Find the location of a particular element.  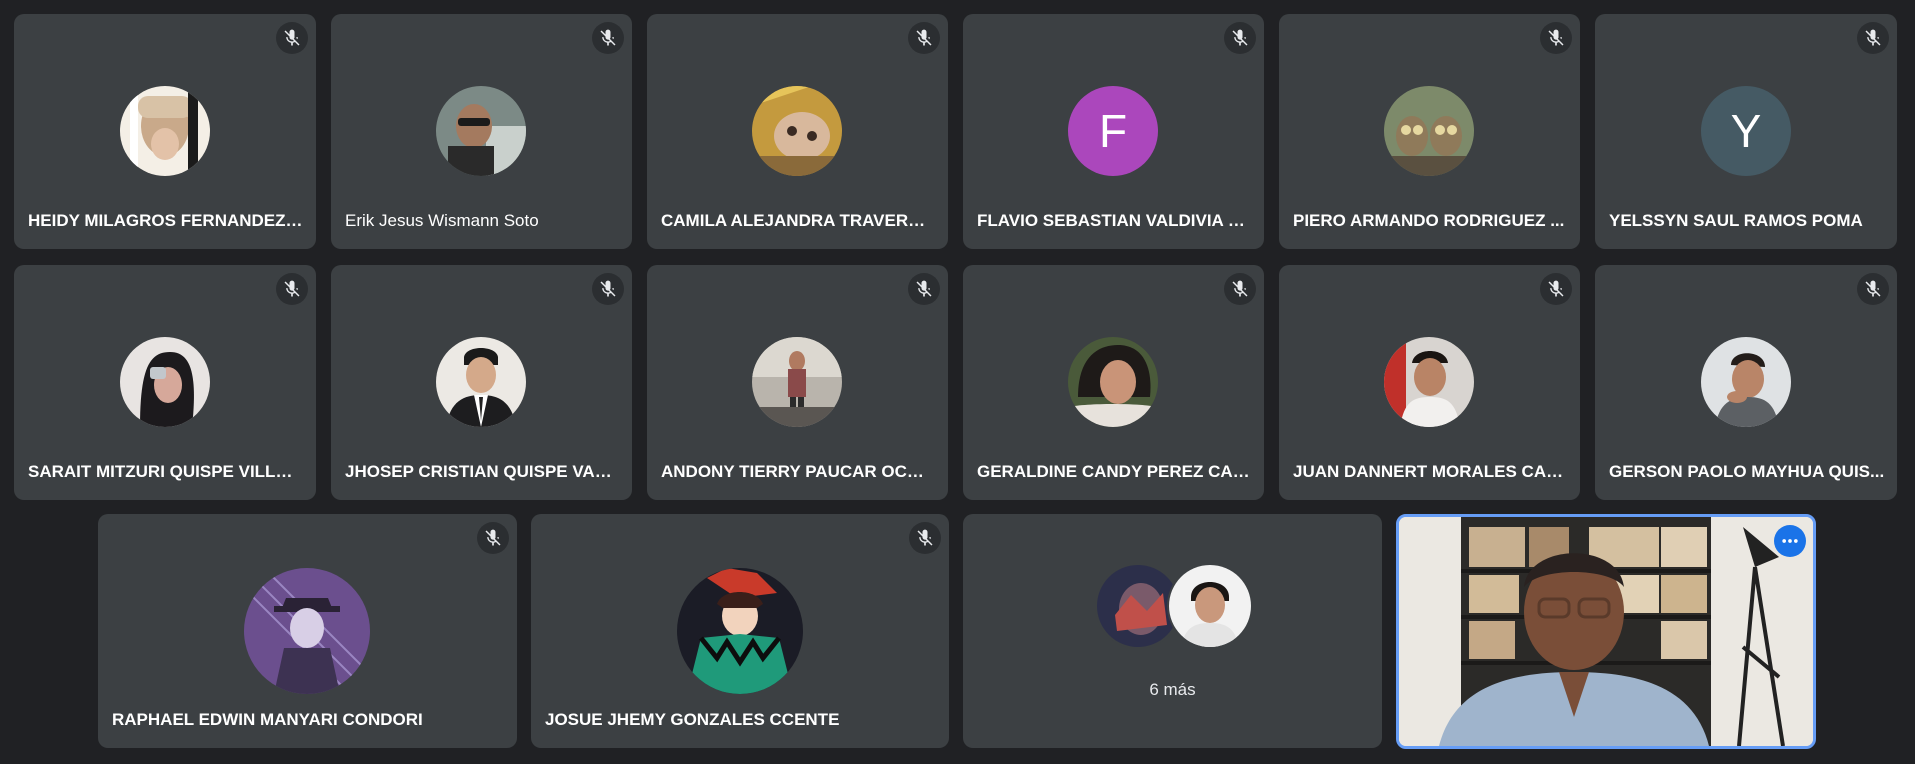

participant-name: YELSSYN SAUL RAMOS POMA is located at coordinates (1736, 220).